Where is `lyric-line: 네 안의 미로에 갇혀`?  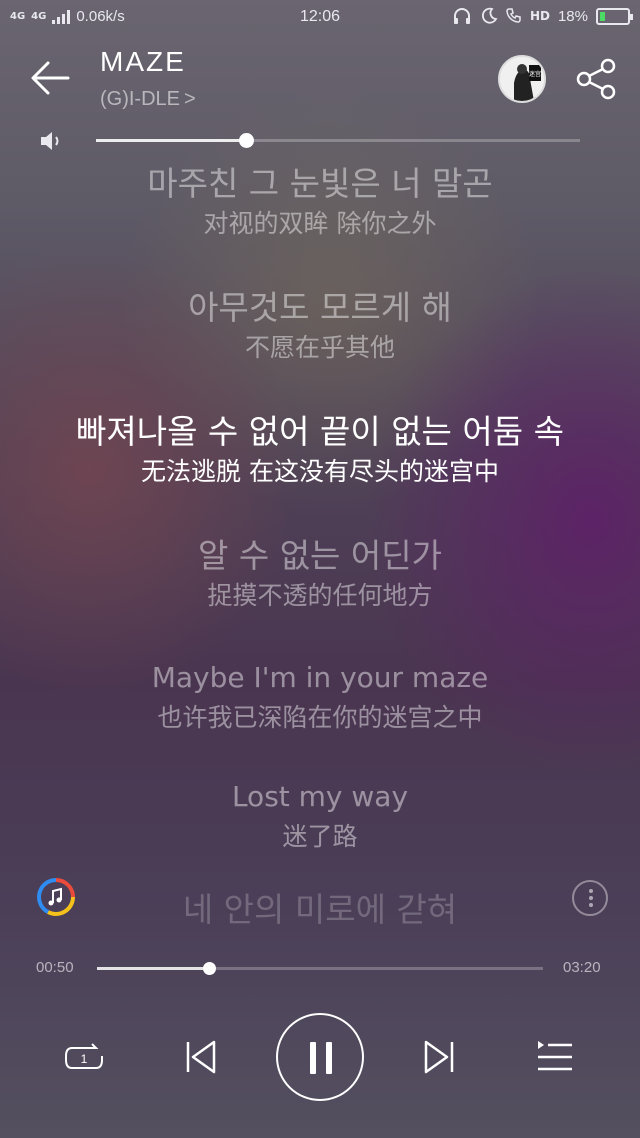 lyric-line: 네 안의 미로에 갇혀 is located at coordinates (320, 909).